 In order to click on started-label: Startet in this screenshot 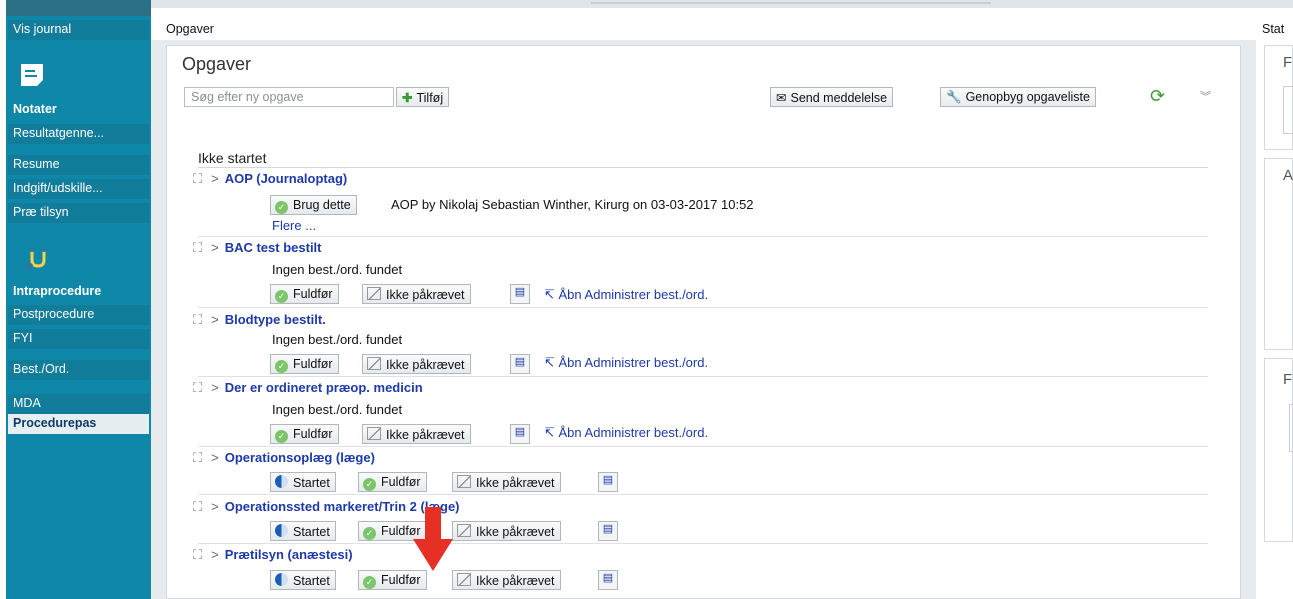, I will do `click(311, 532)`.